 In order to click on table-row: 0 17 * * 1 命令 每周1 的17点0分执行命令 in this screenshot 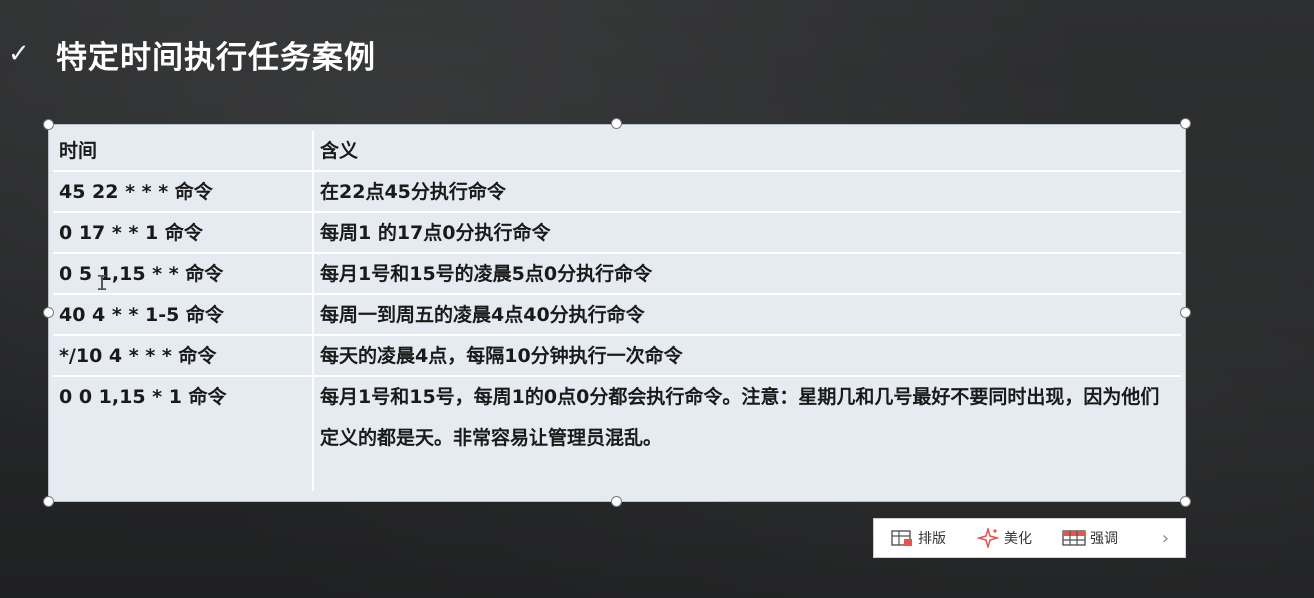, I will do `click(617, 233)`.